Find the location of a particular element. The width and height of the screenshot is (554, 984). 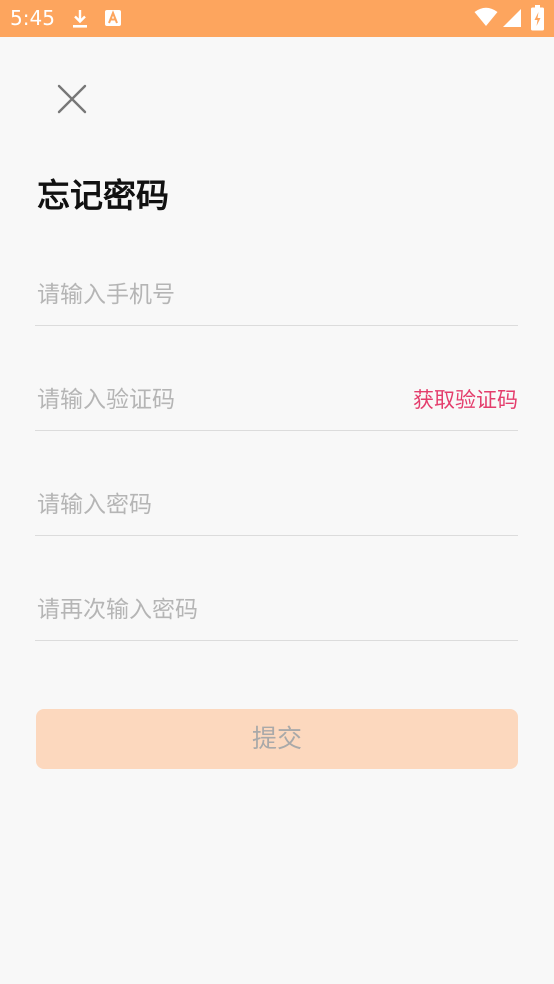

signal-icon is located at coordinates (512, 18).